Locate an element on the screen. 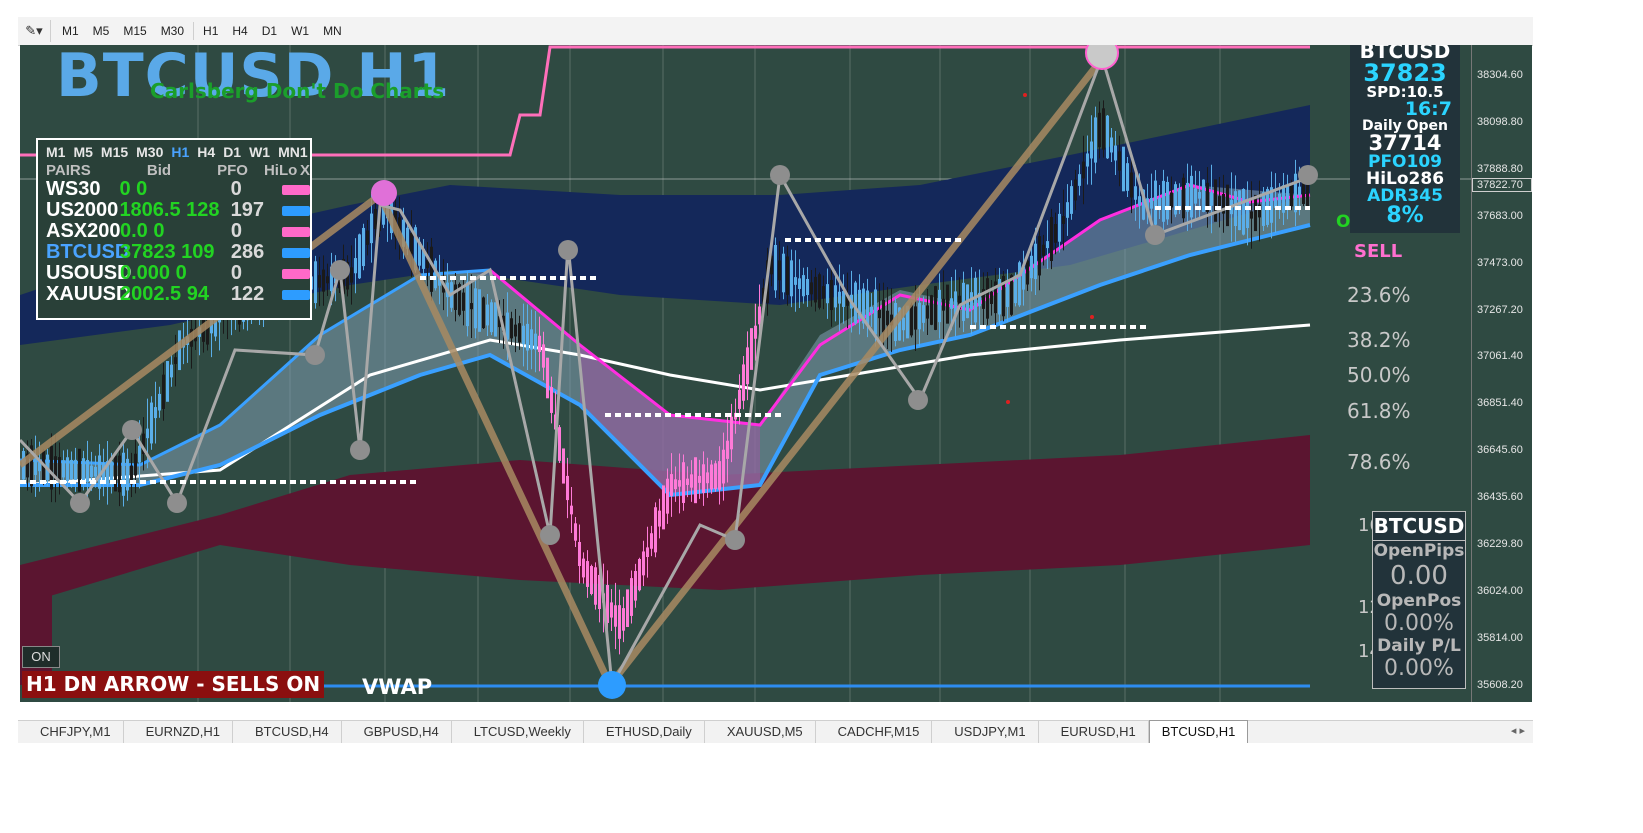 This screenshot has height=833, width=1643. sell-label: SELL is located at coordinates (1378, 251).